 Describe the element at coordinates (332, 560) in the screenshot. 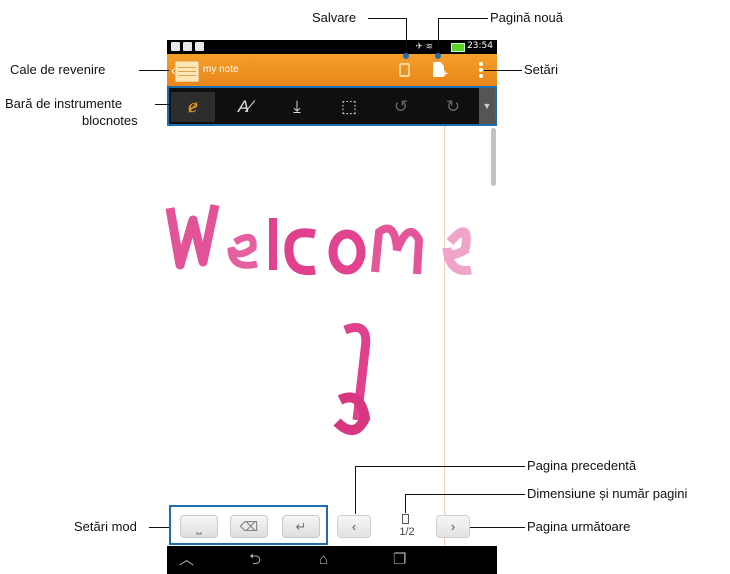

I see `system-nav-bar: ︿ ⮌ ⌂ ❐` at that location.